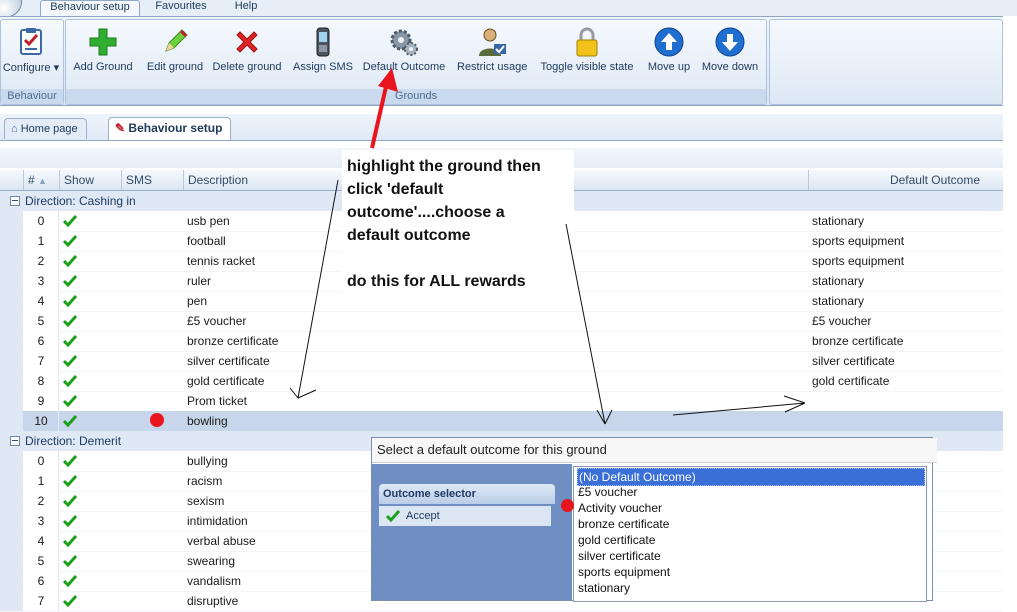 The width and height of the screenshot is (1017, 612). Describe the element at coordinates (654, 450) in the screenshot. I see `popup-title: Select a default outcome for this ground` at that location.